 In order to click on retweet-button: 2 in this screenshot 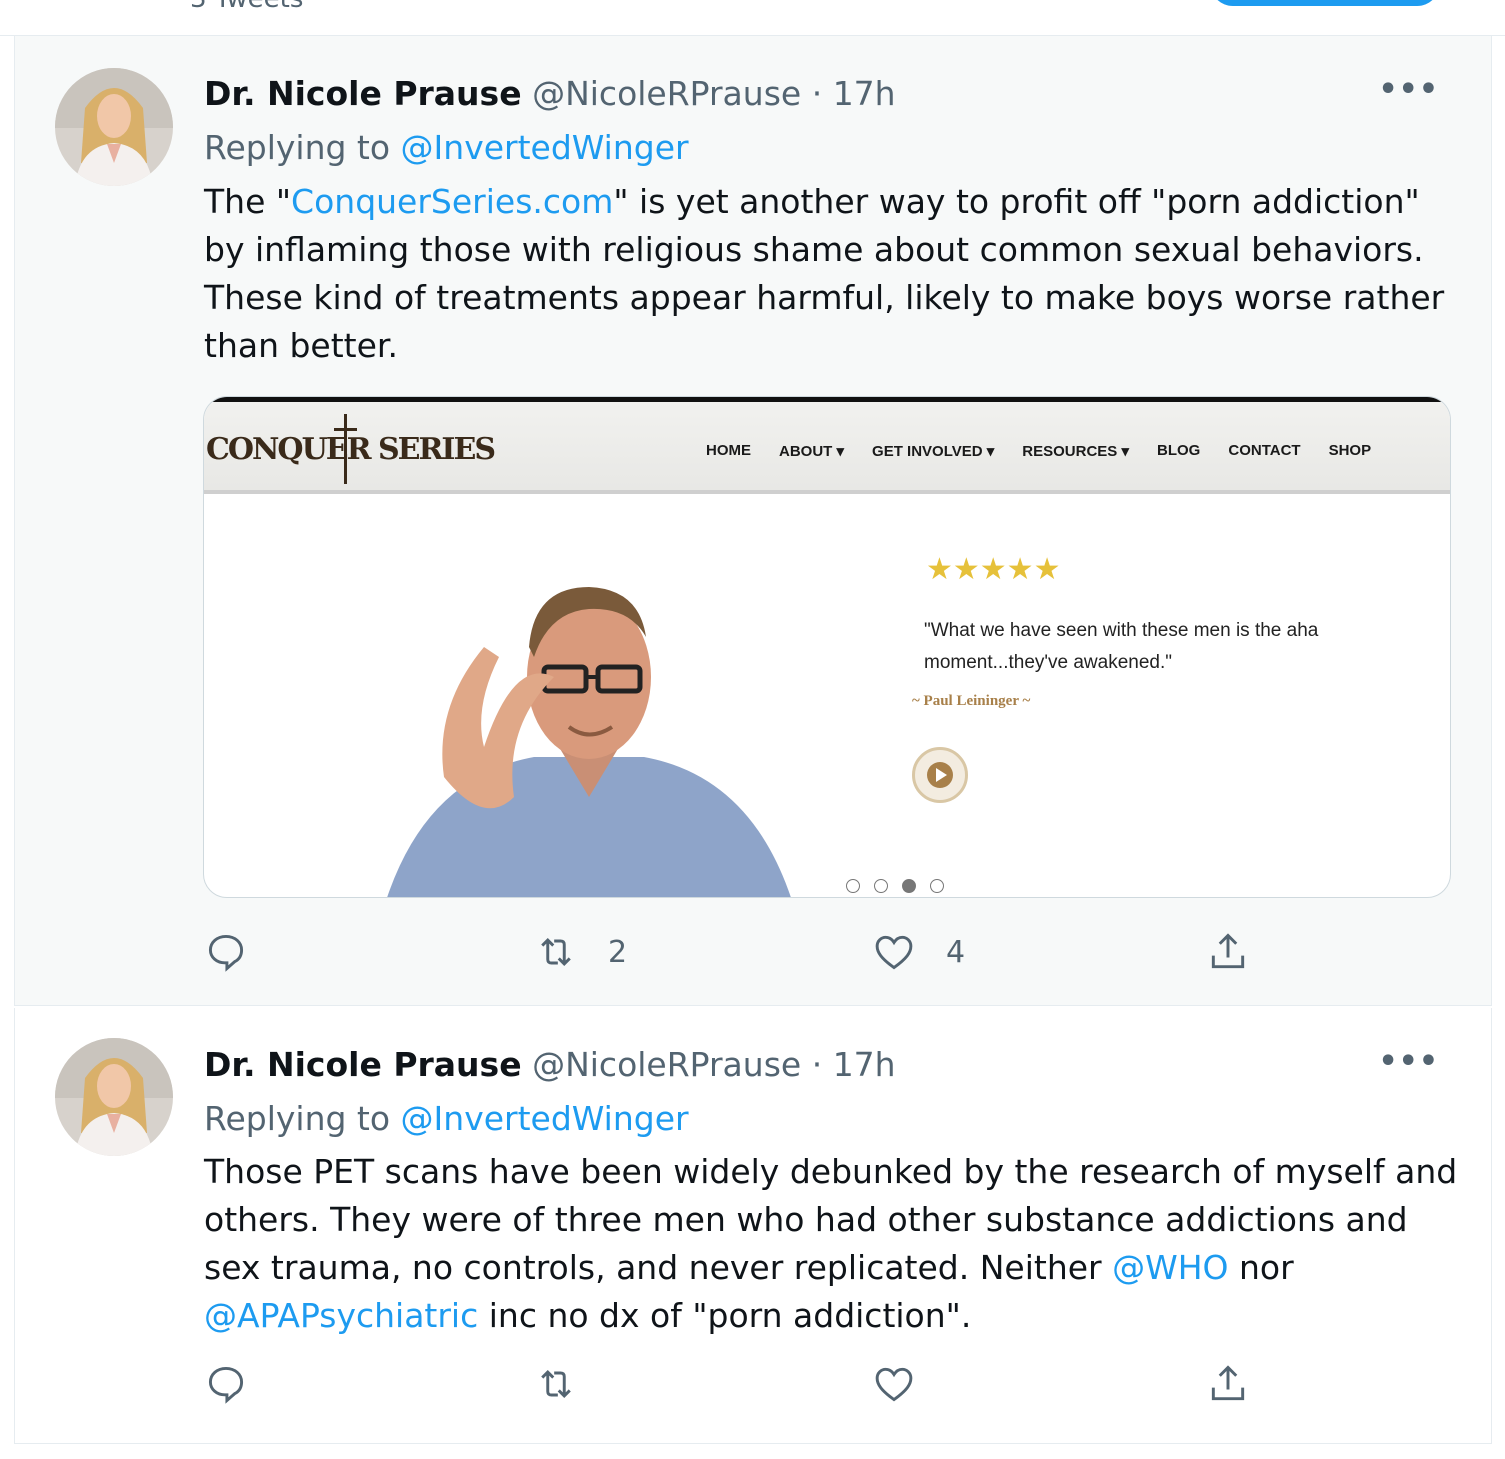, I will do `click(580, 952)`.